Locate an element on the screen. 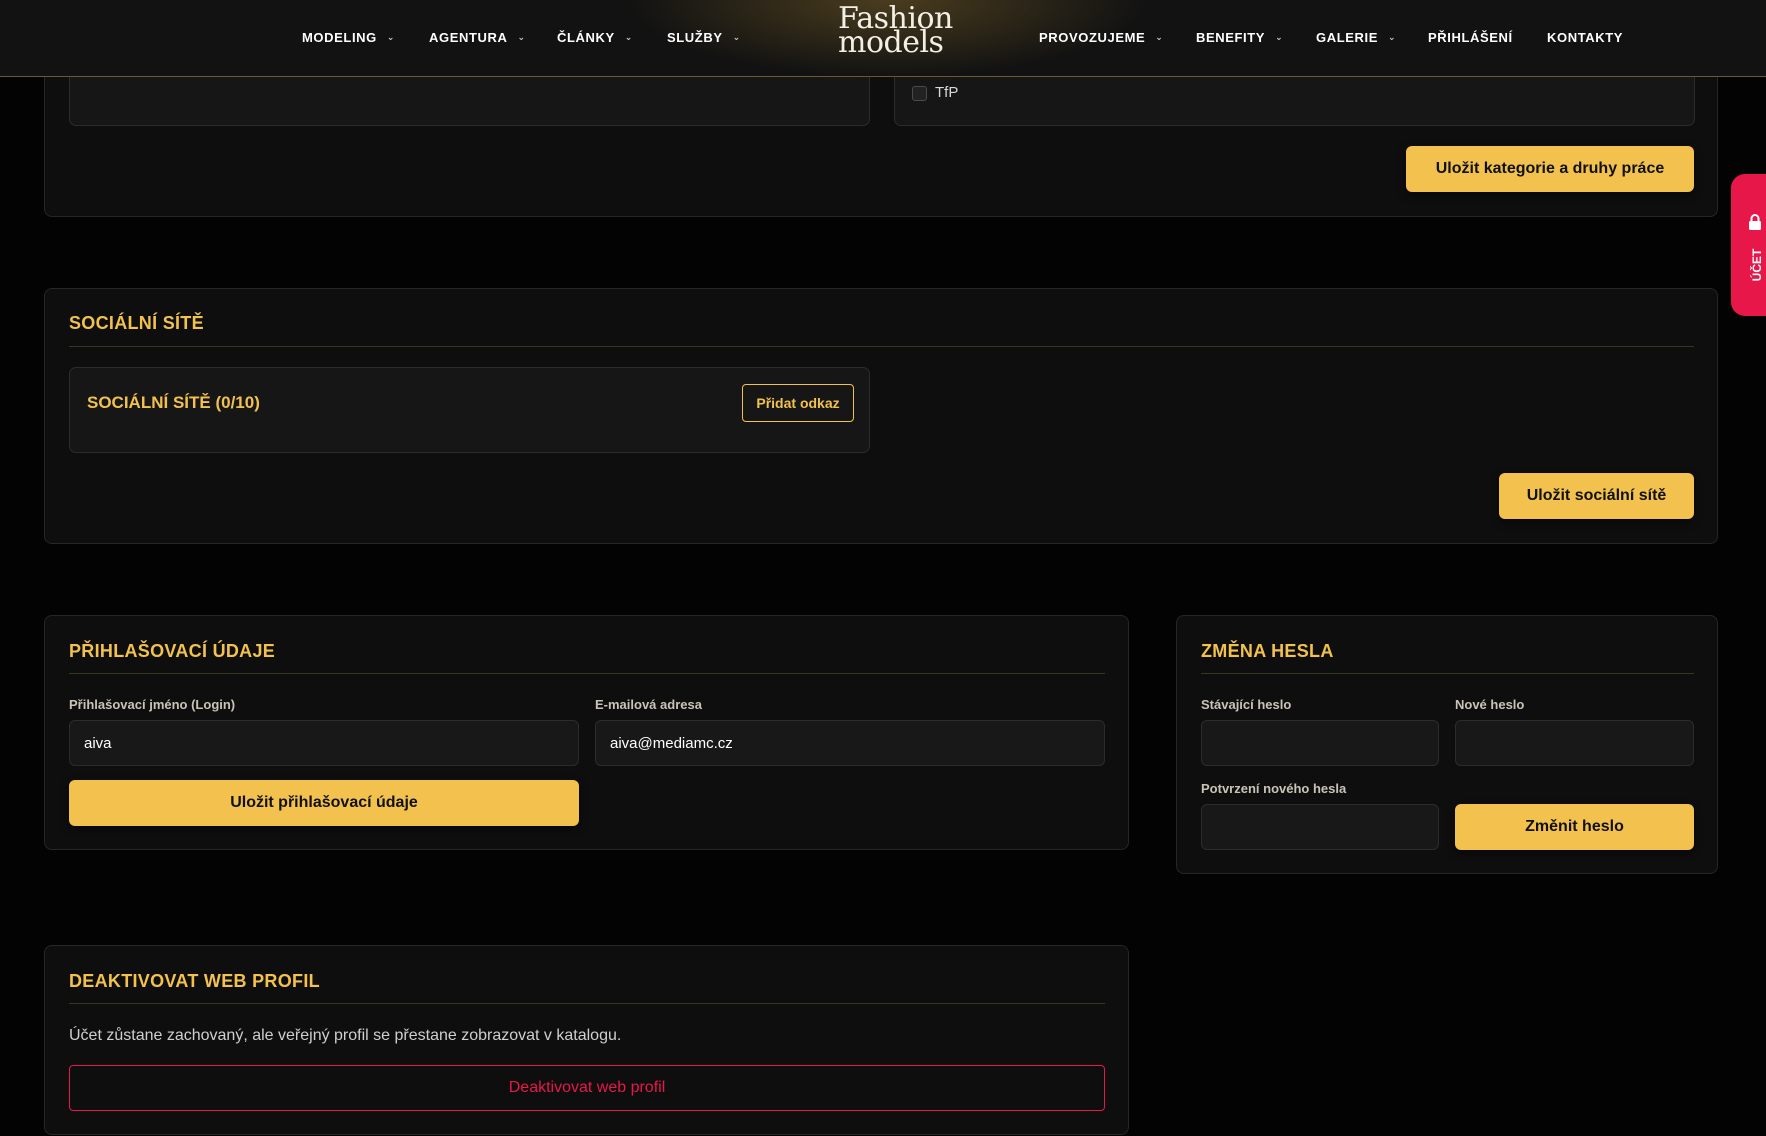  nav-item-benefity: BENEFITY ⌄ is located at coordinates (1239, 37).